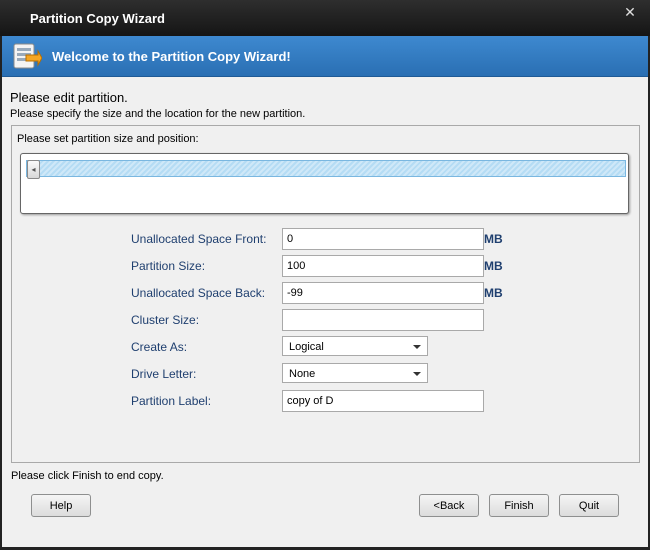 The width and height of the screenshot is (650, 550). I want to click on drive-letter-value: None, so click(302, 374).